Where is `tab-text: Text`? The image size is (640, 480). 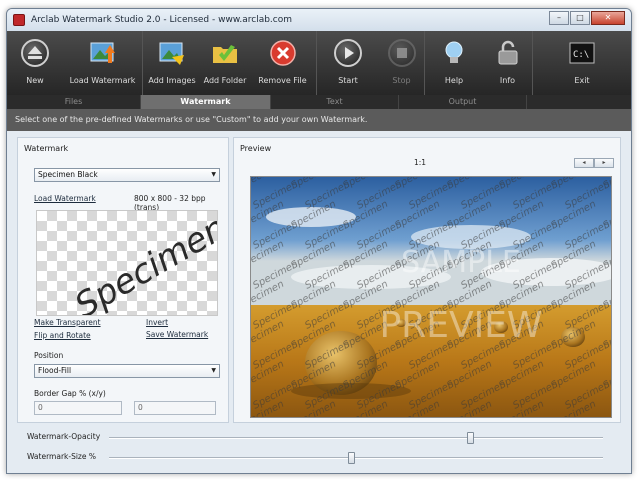
tab-text: Text is located at coordinates (335, 102).